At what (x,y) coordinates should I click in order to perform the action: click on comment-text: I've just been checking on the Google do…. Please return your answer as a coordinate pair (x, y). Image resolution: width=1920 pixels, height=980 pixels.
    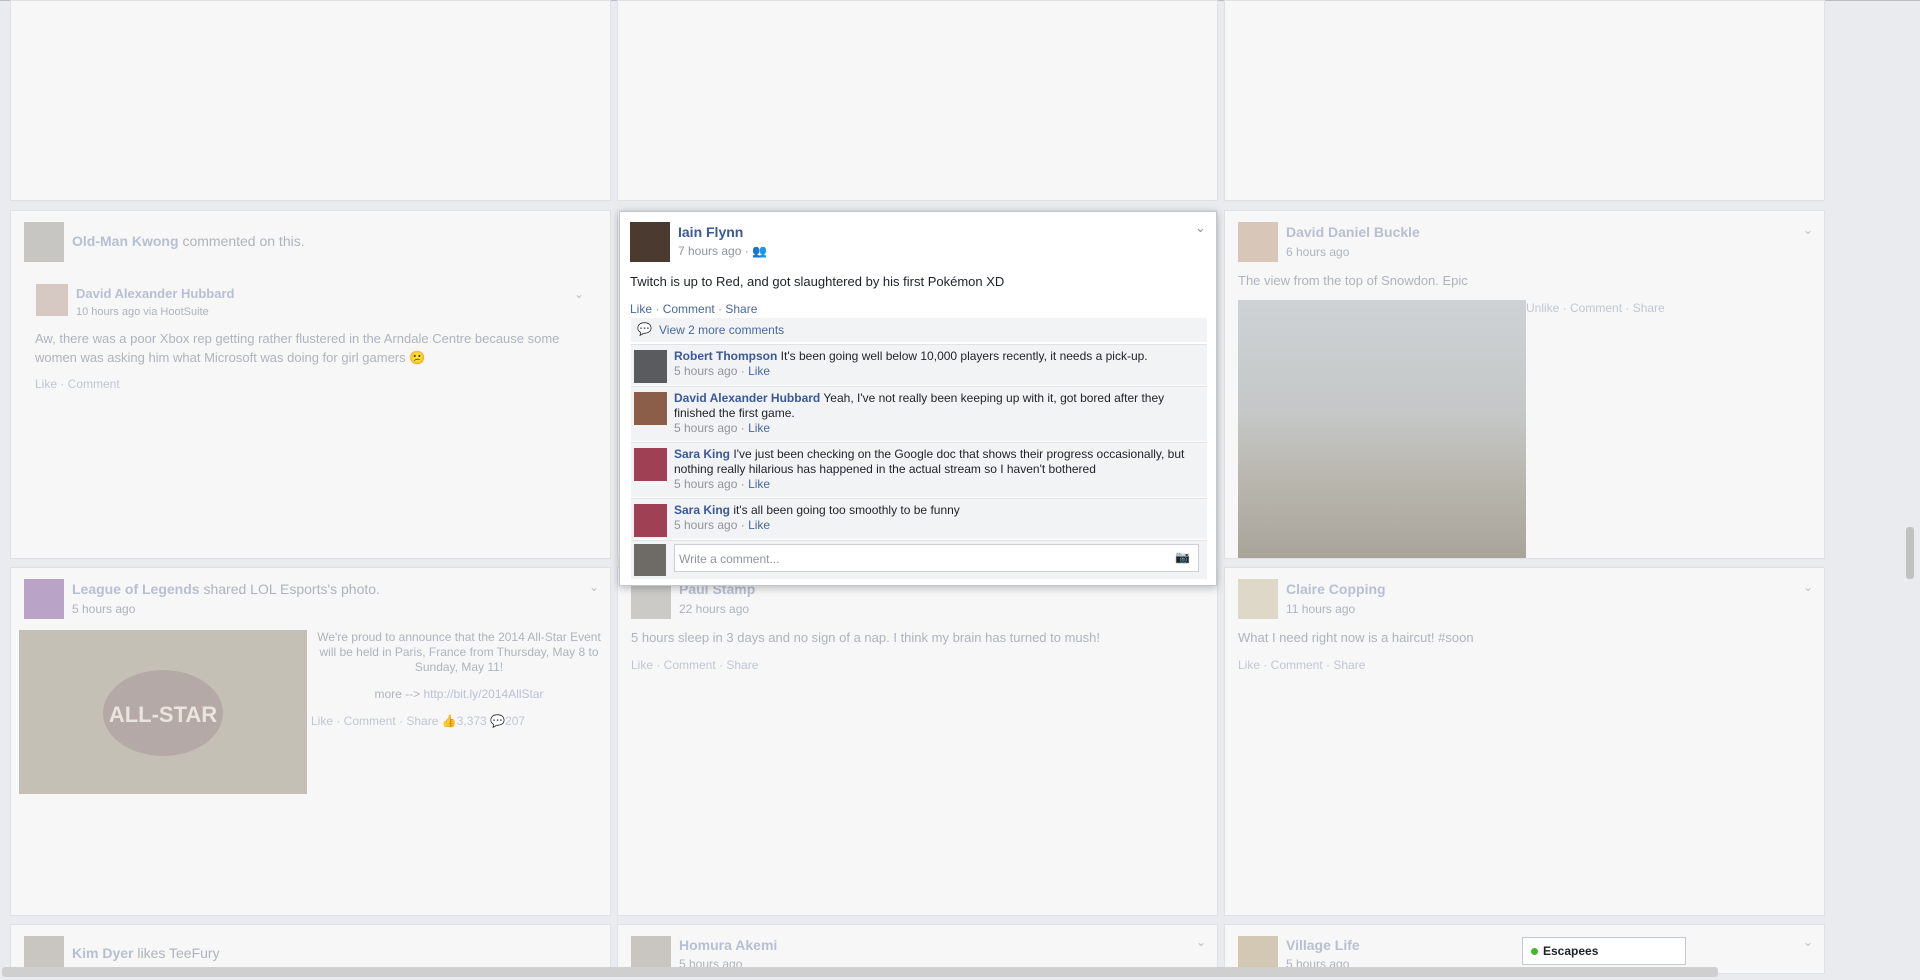
    Looking at the image, I should click on (929, 461).